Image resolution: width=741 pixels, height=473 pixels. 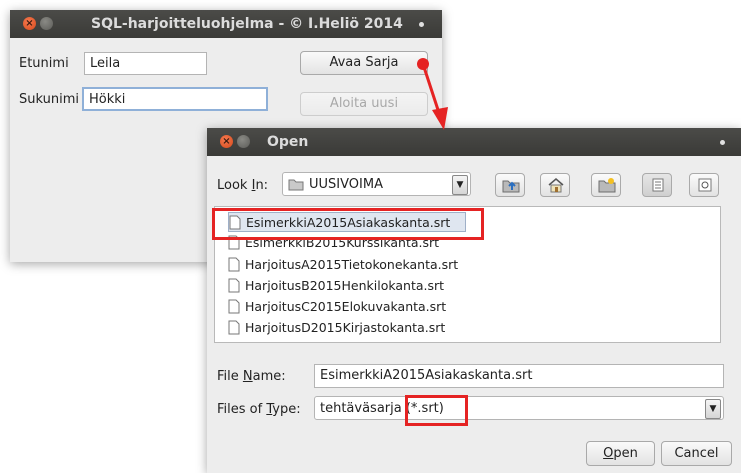 I want to click on home-icon, so click(x=556, y=185).